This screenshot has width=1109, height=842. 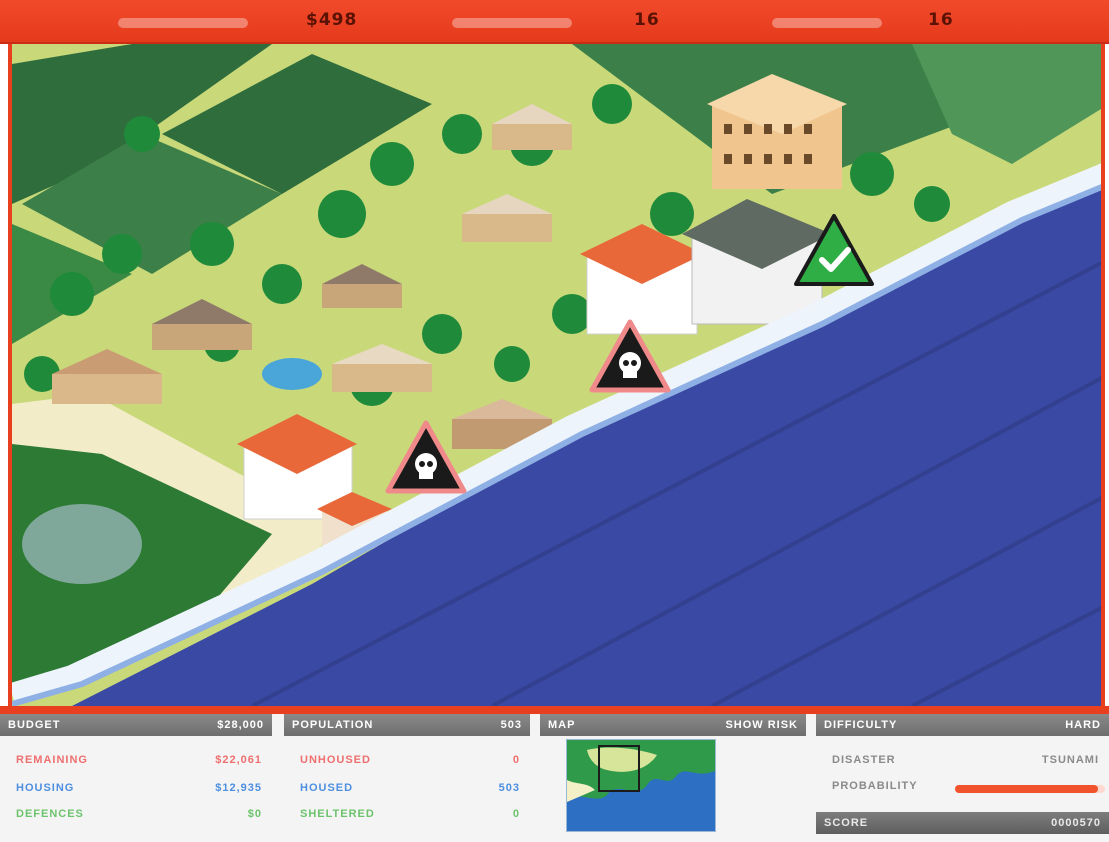 What do you see at coordinates (641, 785) in the screenshot?
I see `minimap` at bounding box center [641, 785].